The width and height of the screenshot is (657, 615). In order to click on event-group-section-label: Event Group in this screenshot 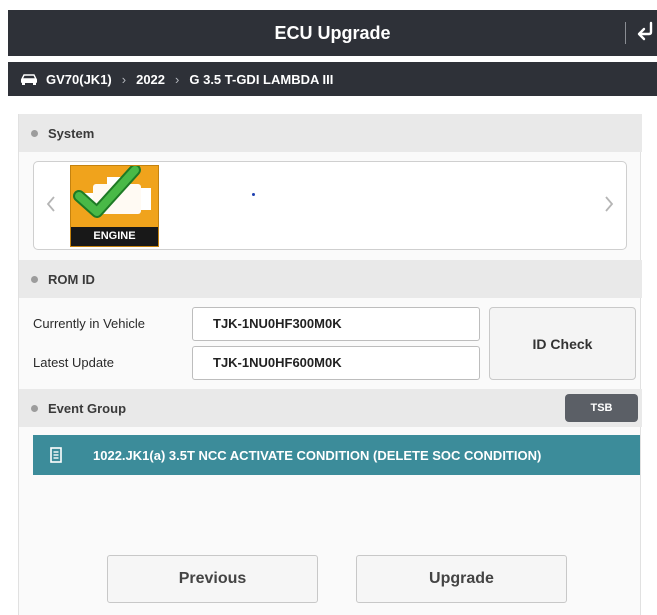, I will do `click(87, 408)`.